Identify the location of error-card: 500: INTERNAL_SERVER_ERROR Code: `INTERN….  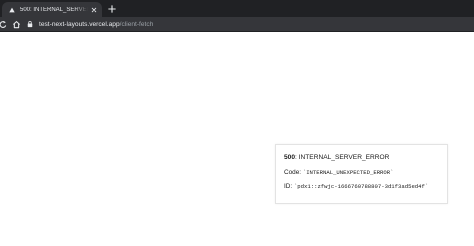
(361, 174).